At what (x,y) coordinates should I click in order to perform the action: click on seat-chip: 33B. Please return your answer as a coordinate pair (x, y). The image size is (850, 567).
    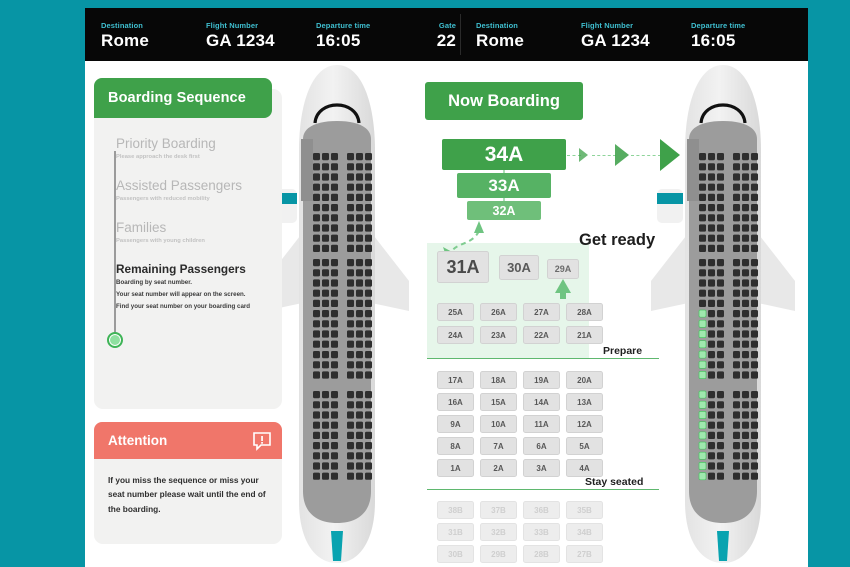
    Looking at the image, I should click on (541, 532).